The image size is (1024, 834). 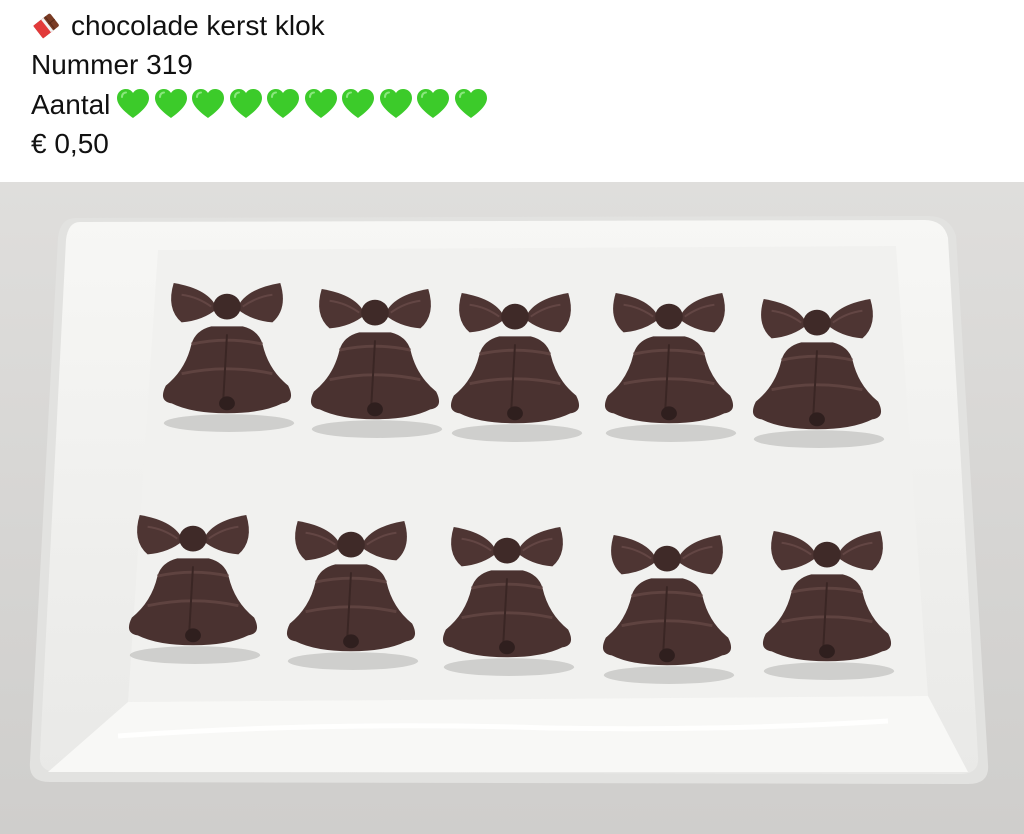 I want to click on quantity-label: Aantal, so click(x=71, y=104).